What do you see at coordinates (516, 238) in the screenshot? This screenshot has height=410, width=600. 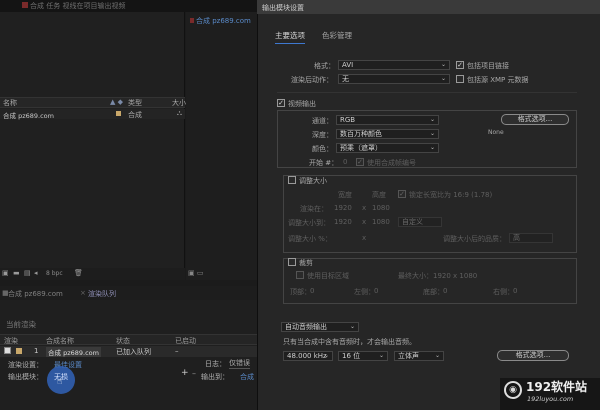 I see `resize-quality-value: 高` at bounding box center [516, 238].